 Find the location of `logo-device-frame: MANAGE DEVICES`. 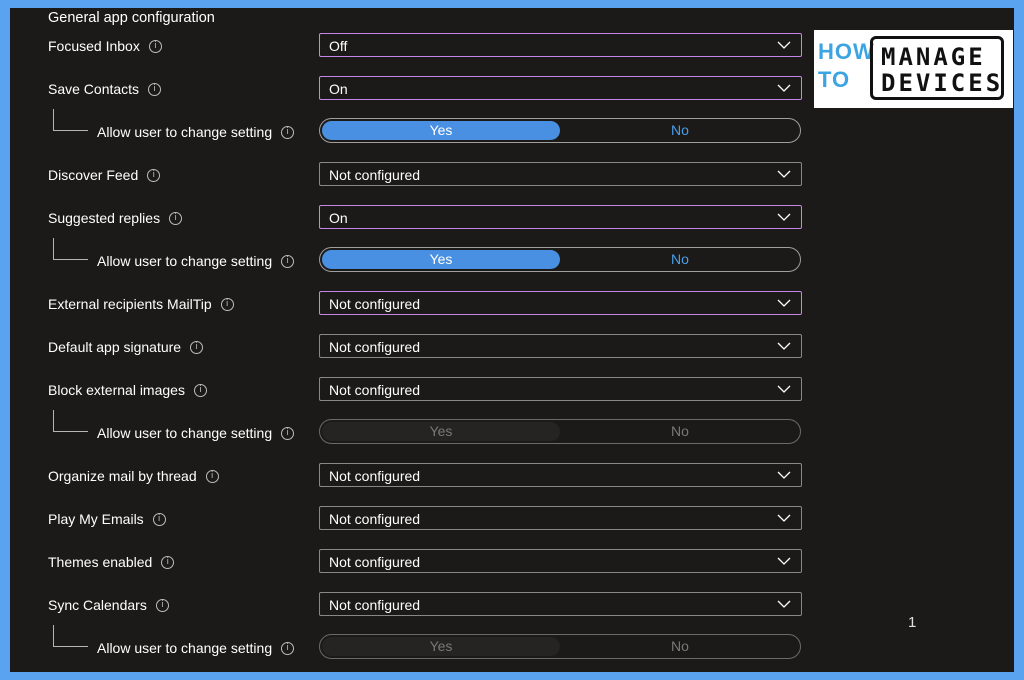

logo-device-frame: MANAGE DEVICES is located at coordinates (937, 68).